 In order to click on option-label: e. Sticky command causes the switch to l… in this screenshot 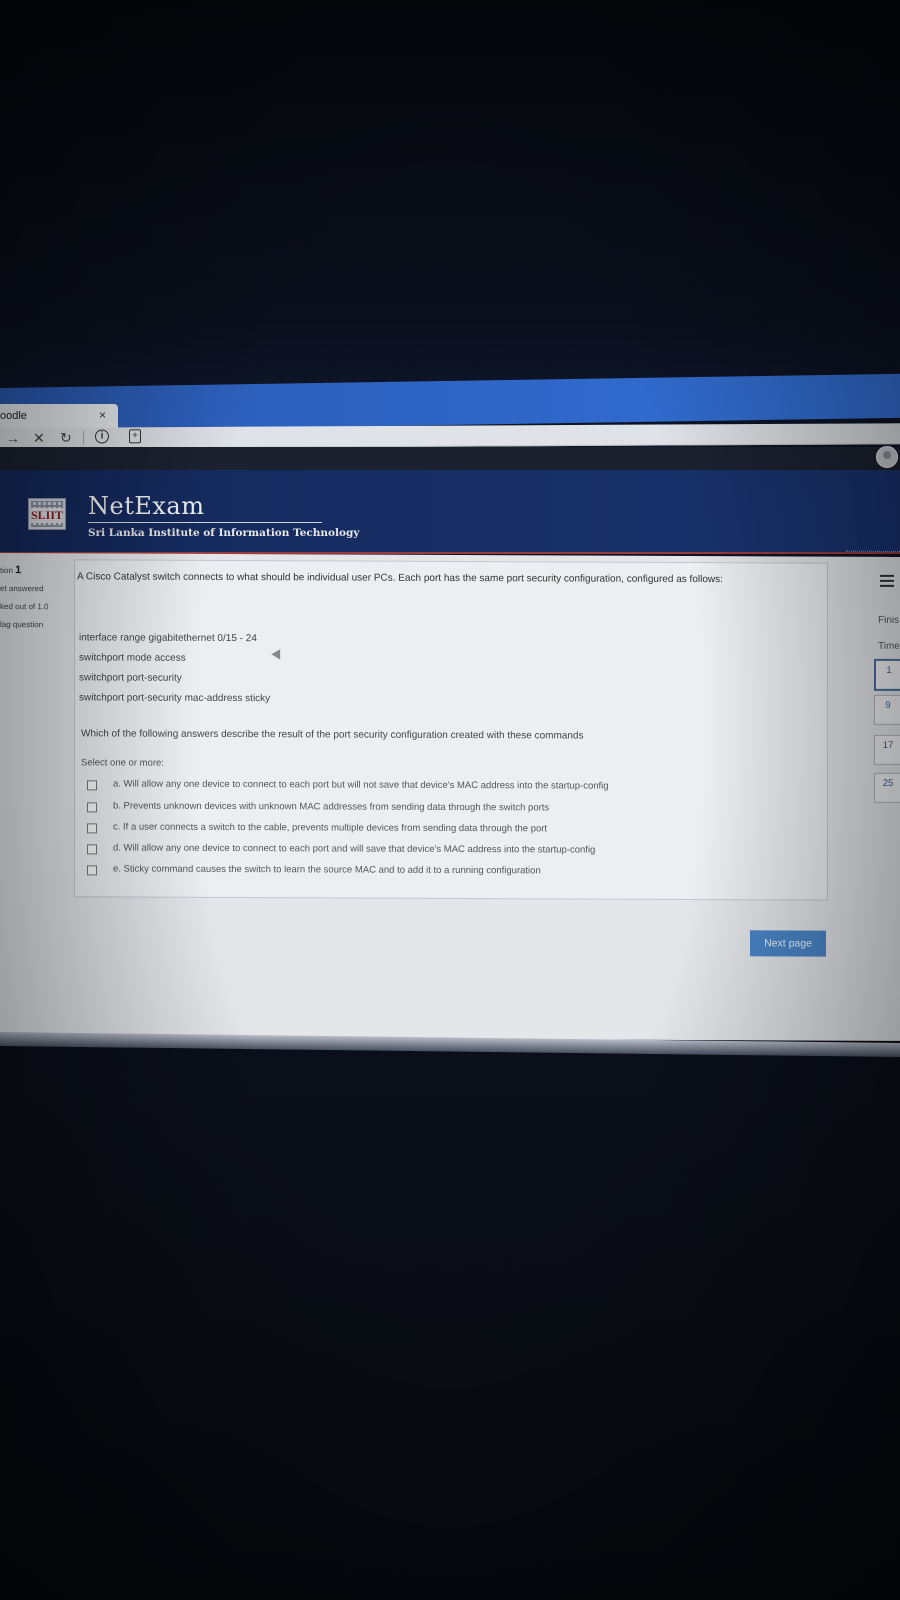, I will do `click(327, 870)`.